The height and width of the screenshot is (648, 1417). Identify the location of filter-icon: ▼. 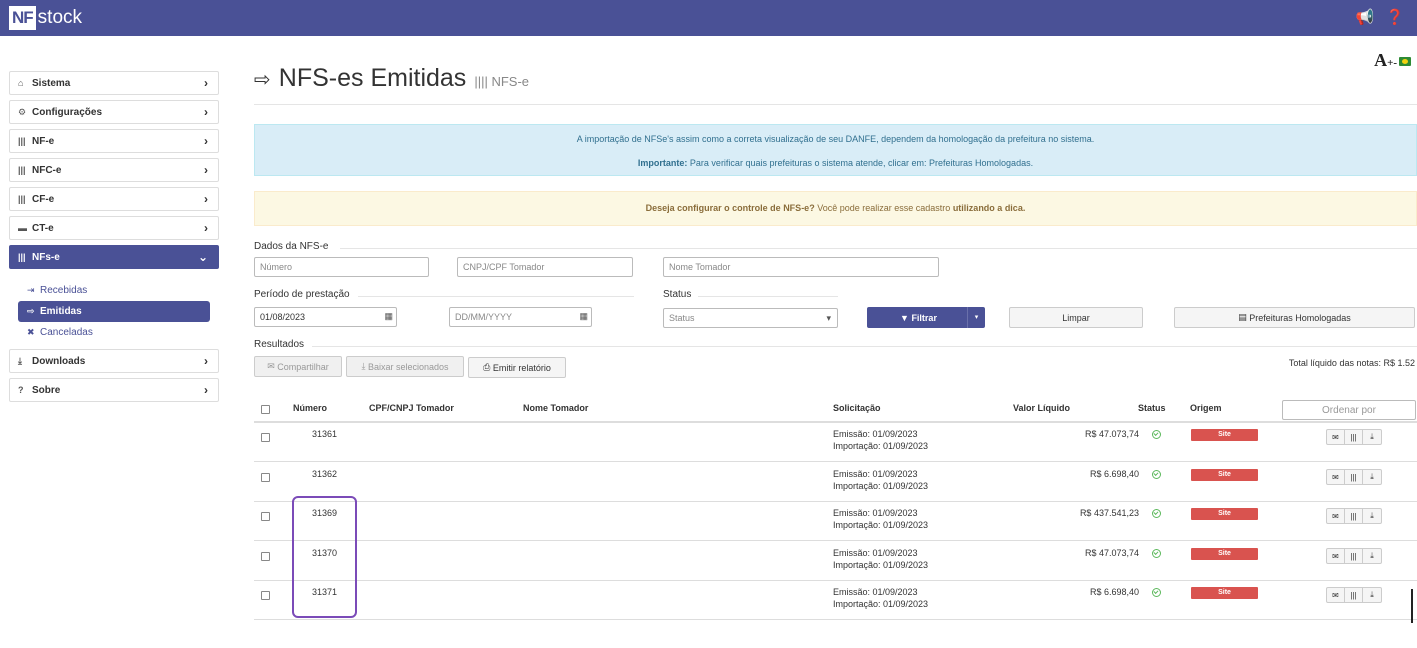
(904, 317).